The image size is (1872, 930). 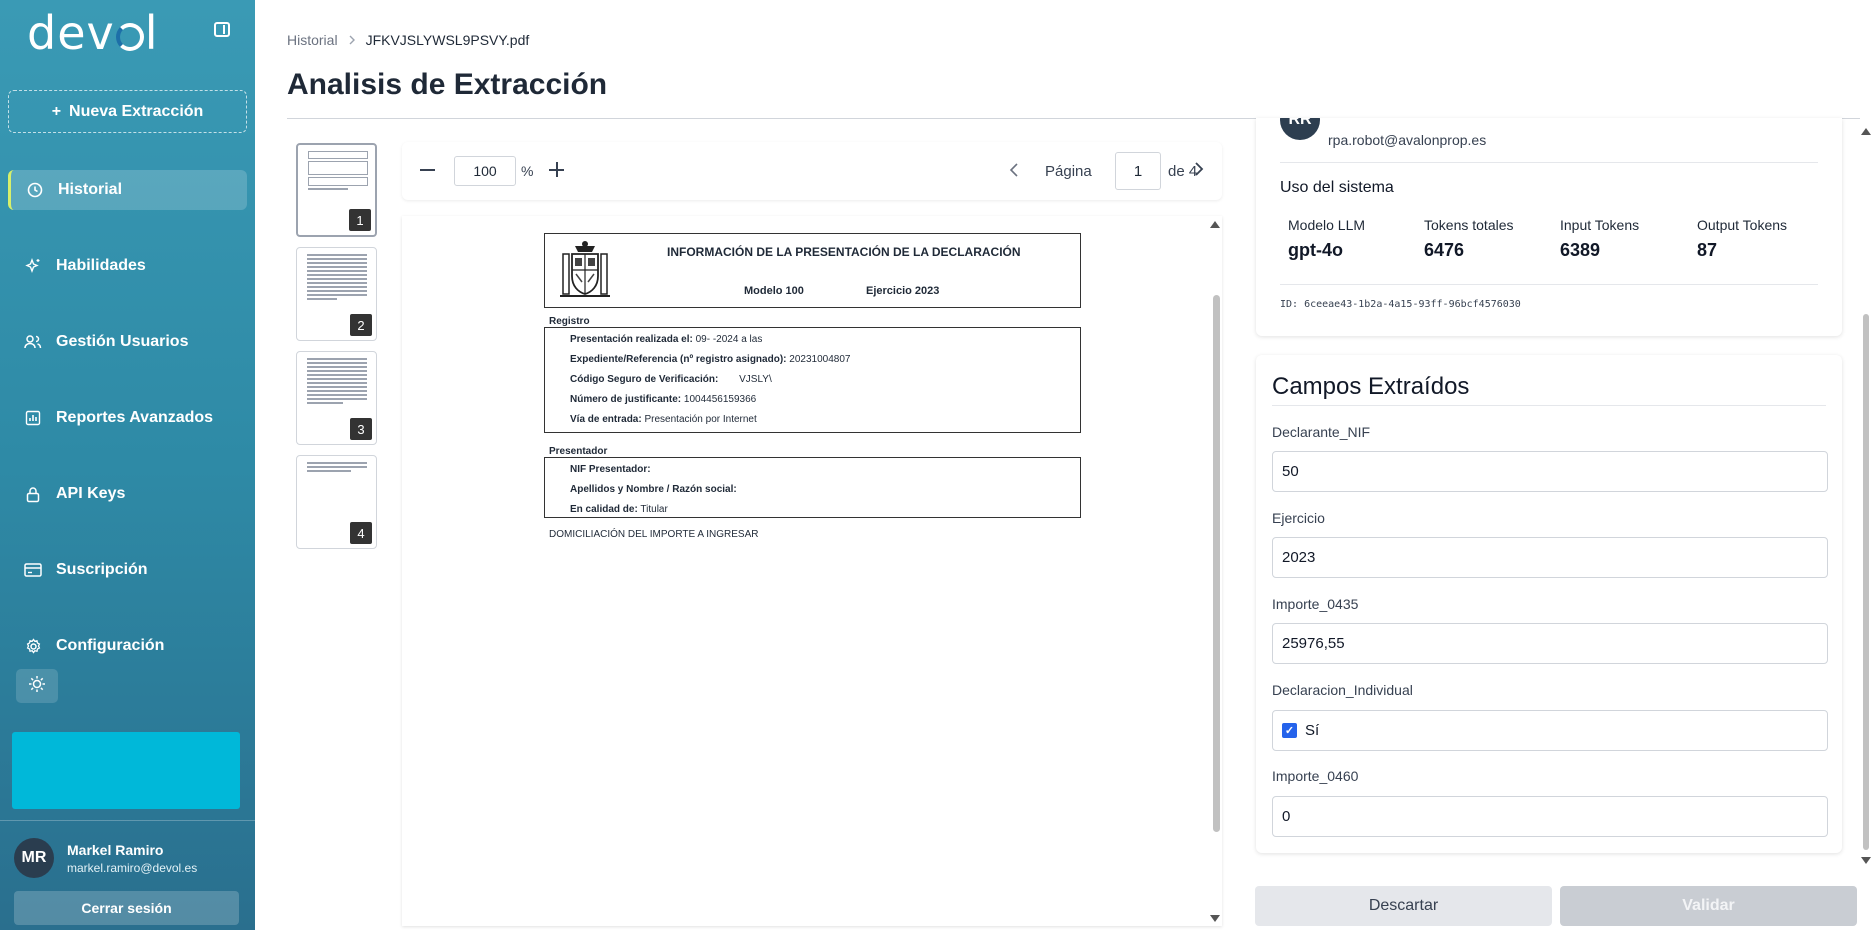 I want to click on users-icon, so click(x=33, y=342).